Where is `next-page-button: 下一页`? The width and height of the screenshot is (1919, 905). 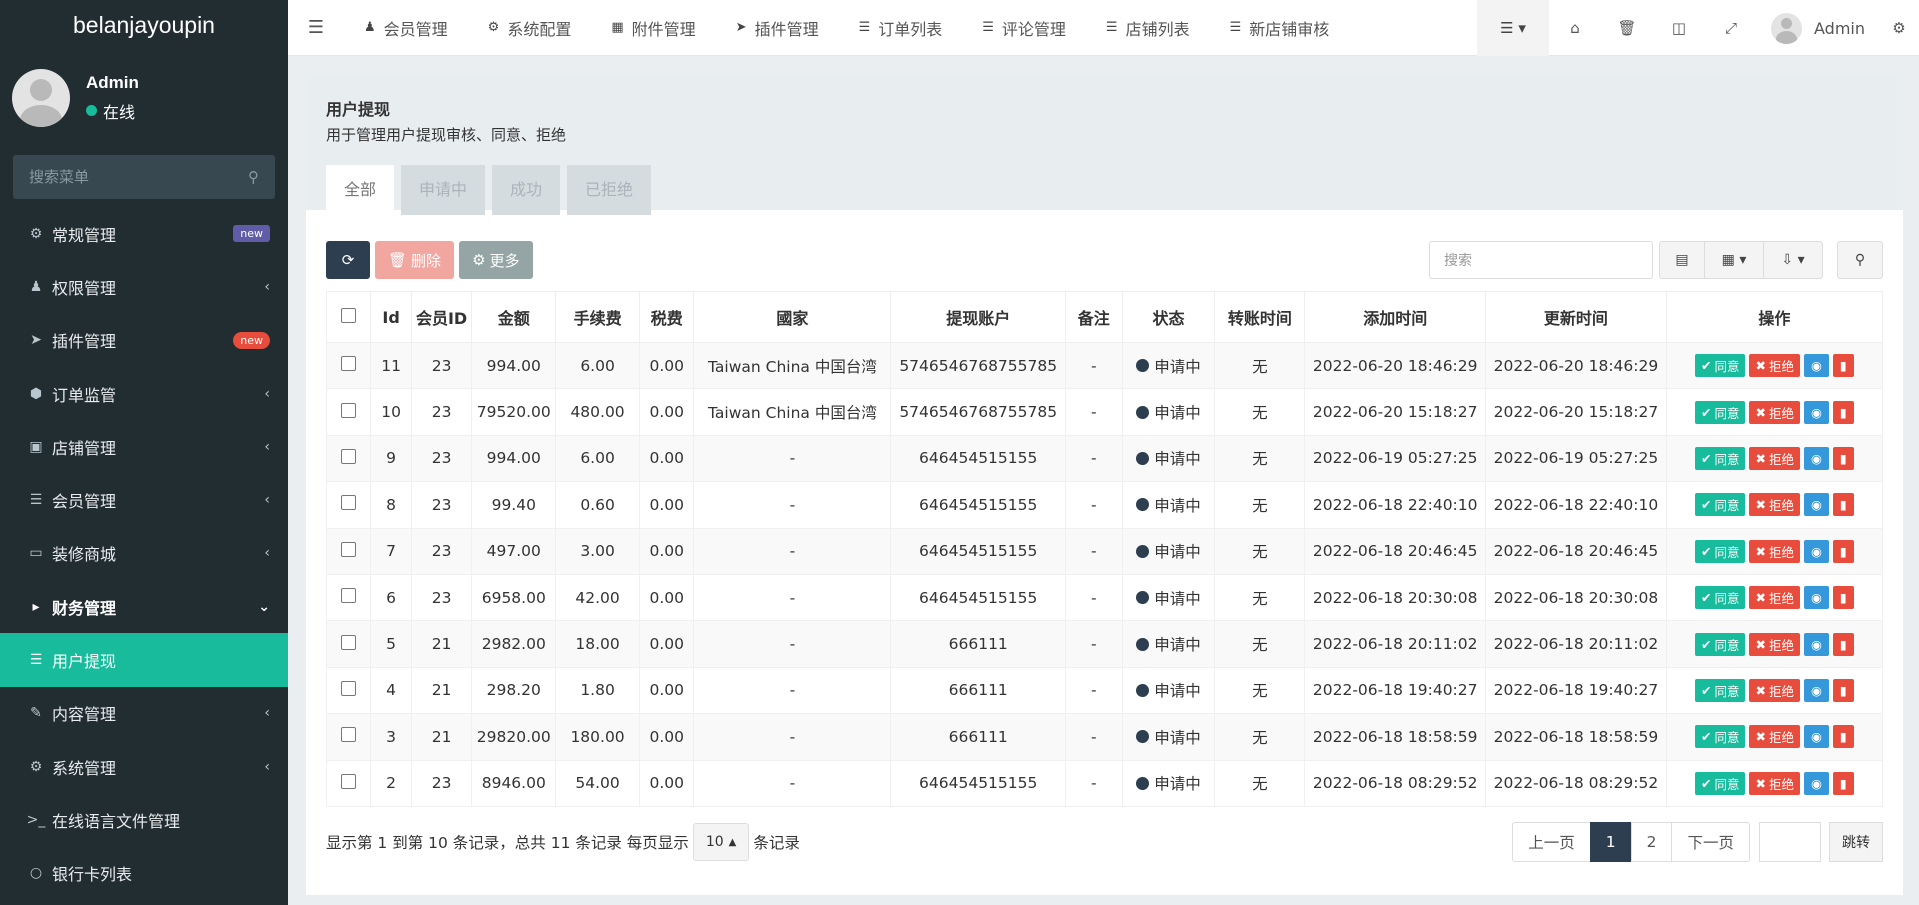 next-page-button: 下一页 is located at coordinates (1710, 842).